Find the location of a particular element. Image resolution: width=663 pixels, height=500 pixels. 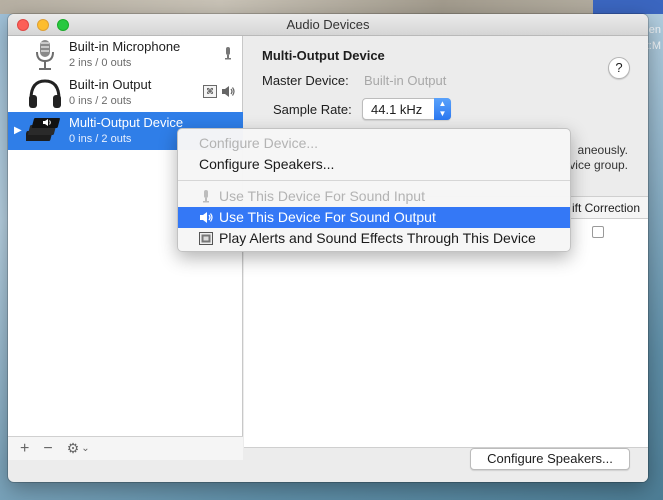

input-microphone-badge-icon is located at coordinates (228, 53).